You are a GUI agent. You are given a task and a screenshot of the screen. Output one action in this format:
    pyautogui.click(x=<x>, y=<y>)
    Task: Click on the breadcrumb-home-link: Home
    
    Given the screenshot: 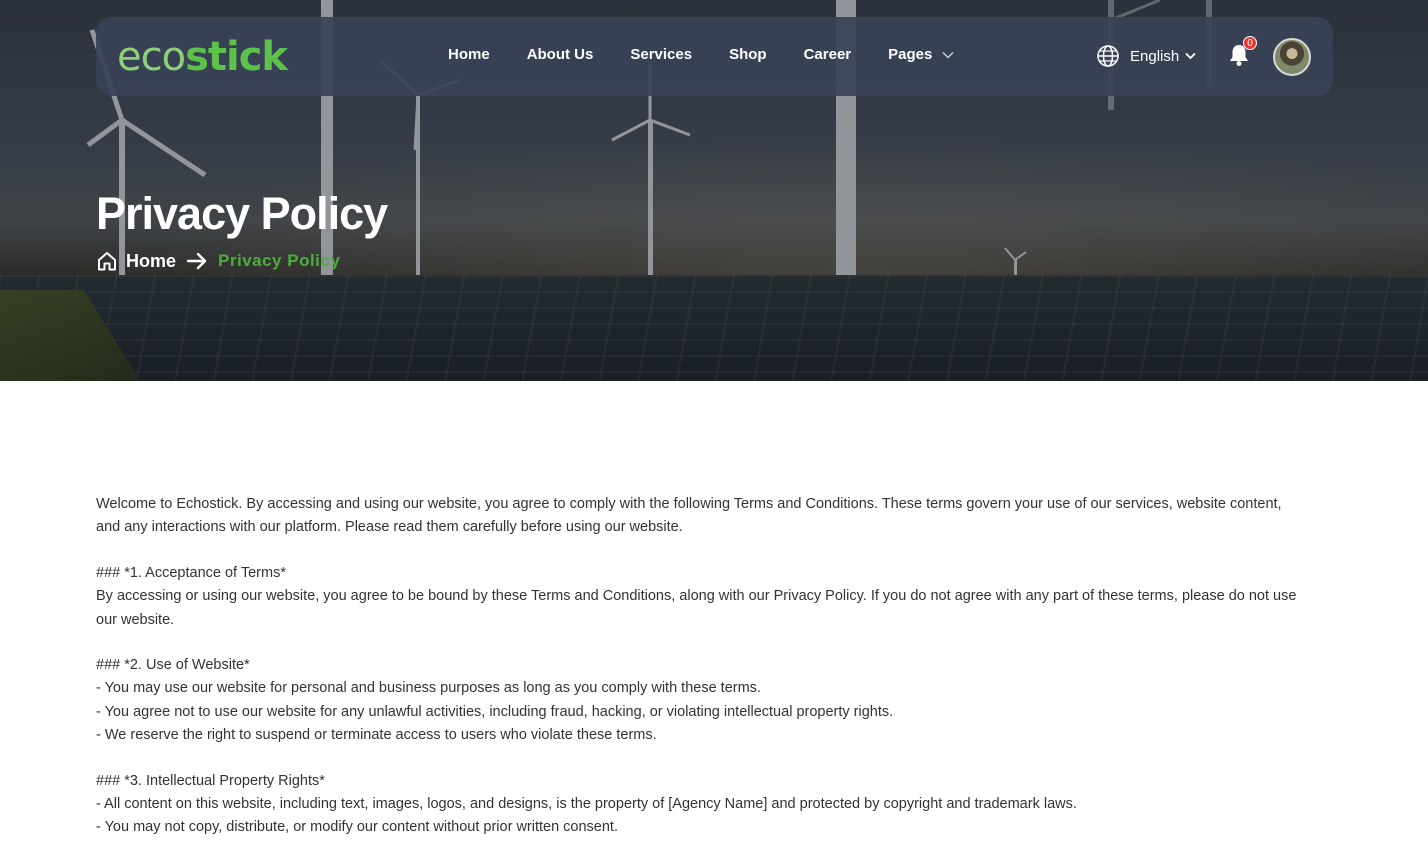 What is the action you would take?
    pyautogui.click(x=151, y=261)
    